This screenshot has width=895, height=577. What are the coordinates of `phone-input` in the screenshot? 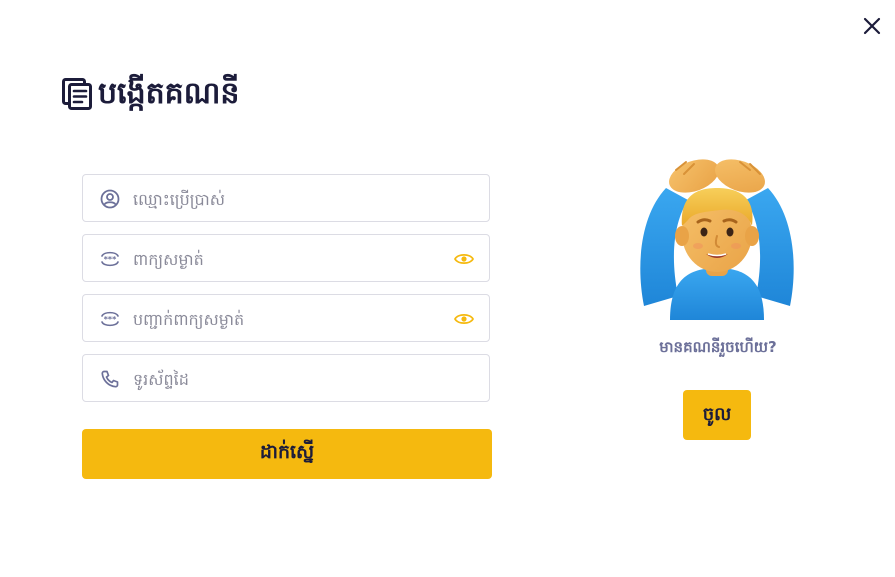 It's located at (293, 379).